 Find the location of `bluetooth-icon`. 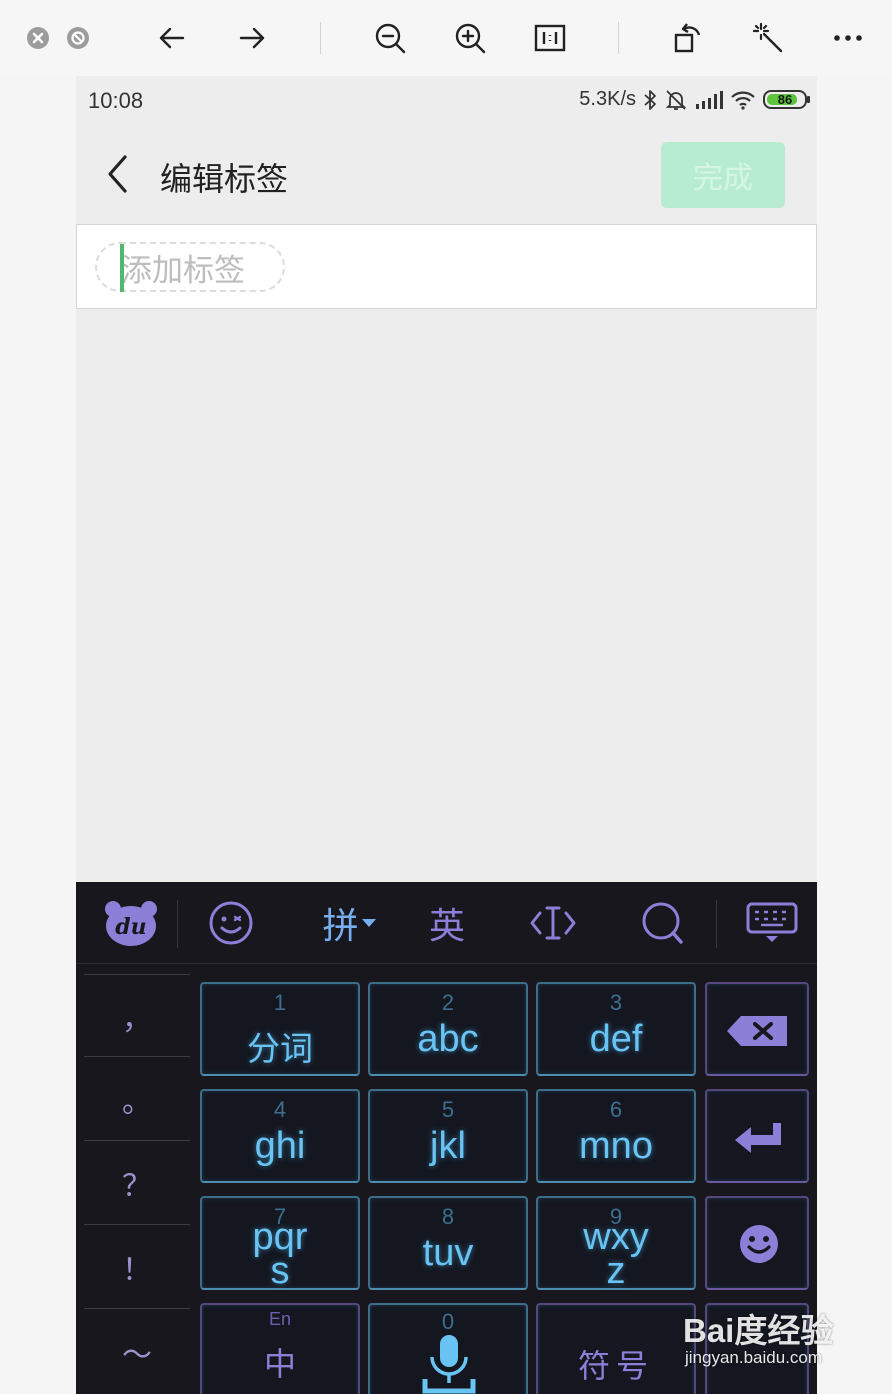

bluetooth-icon is located at coordinates (650, 99).